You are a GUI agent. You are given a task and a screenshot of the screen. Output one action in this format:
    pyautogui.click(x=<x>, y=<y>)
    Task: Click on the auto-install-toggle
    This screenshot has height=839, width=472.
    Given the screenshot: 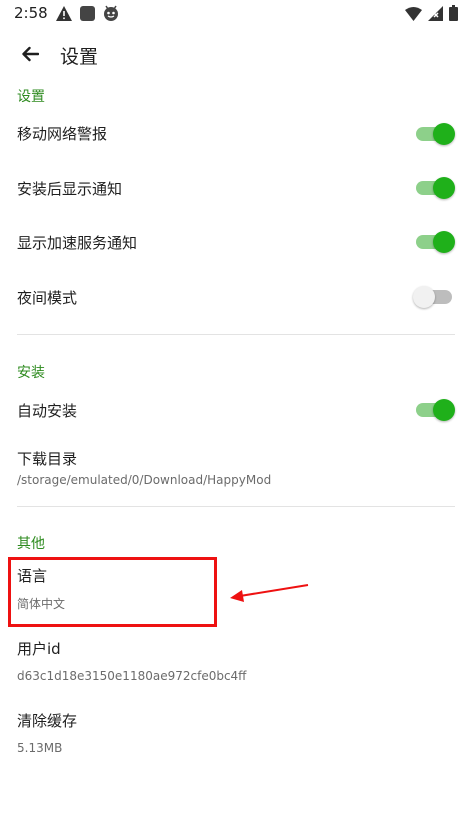 What is the action you would take?
    pyautogui.click(x=435, y=410)
    